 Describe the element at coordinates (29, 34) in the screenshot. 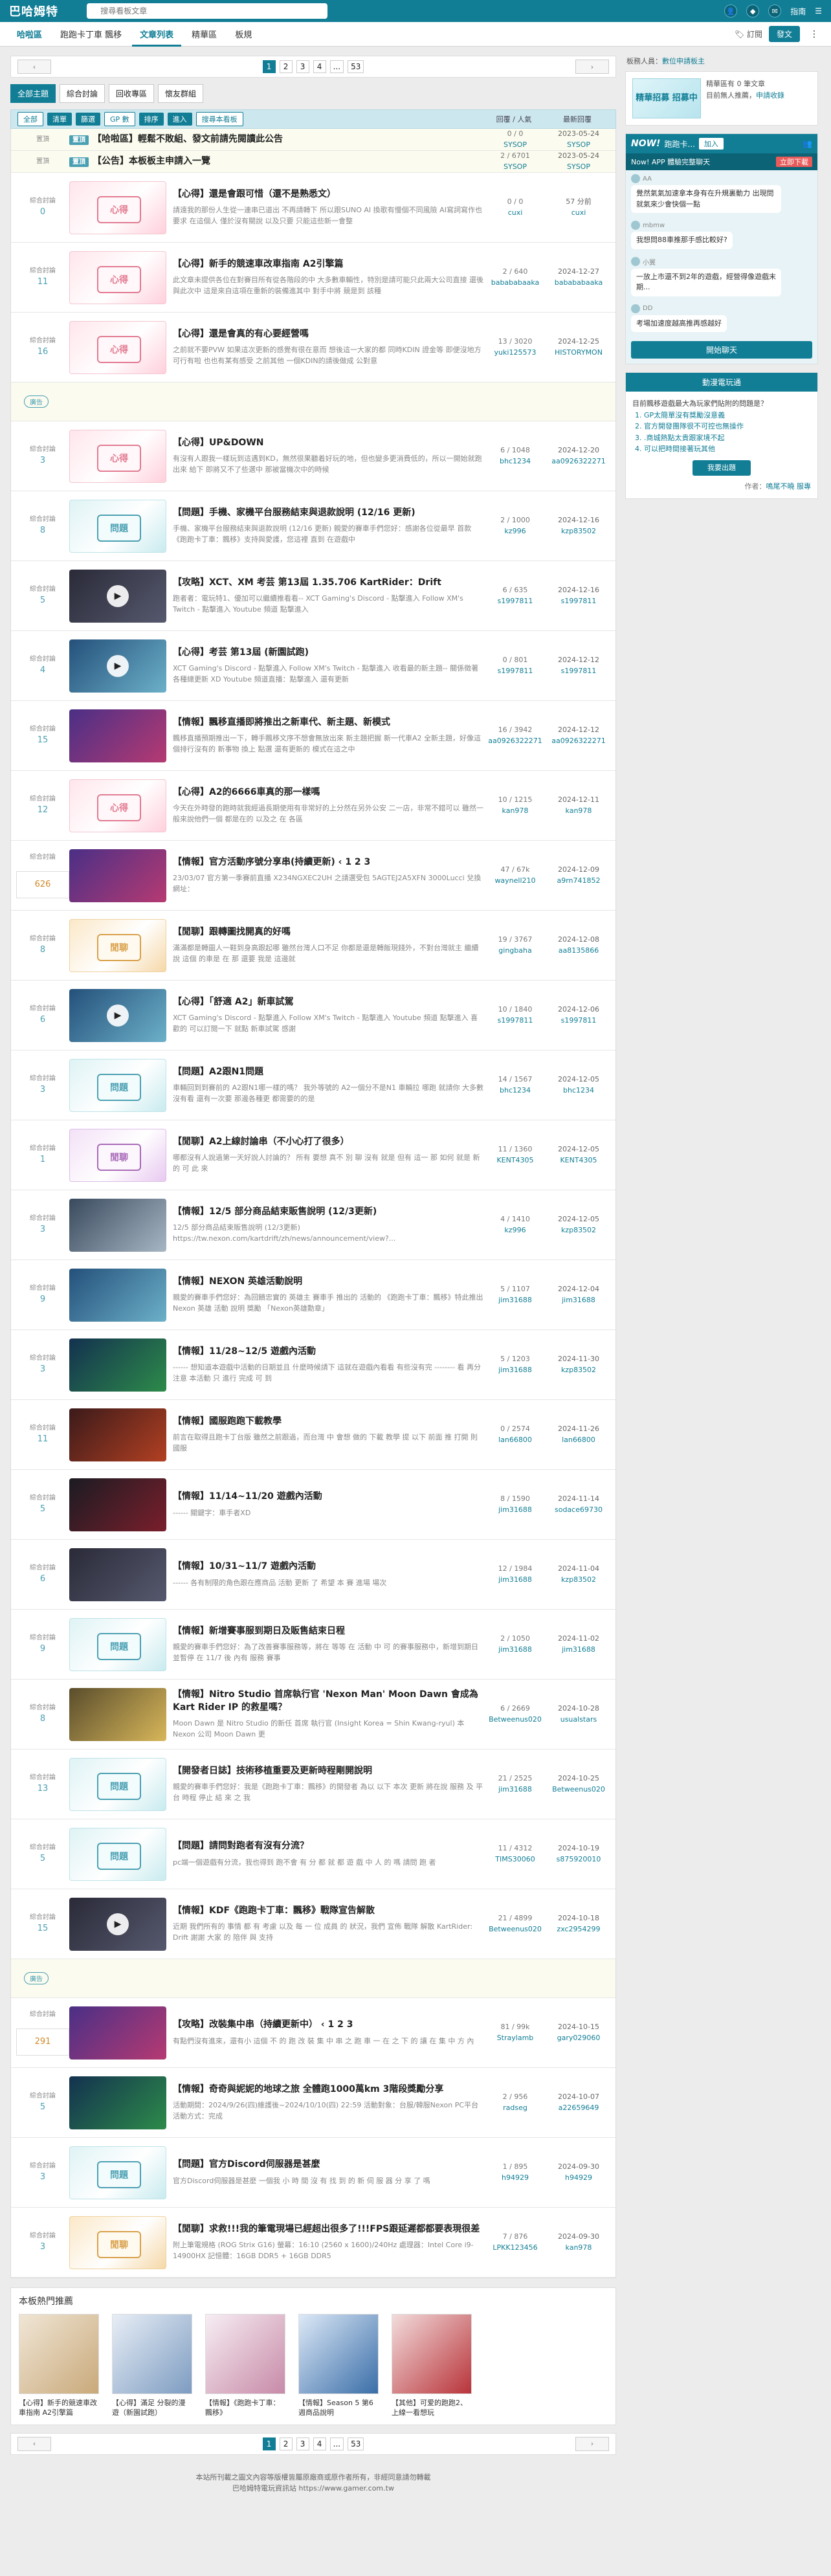

I see `tab-home: 哈啦區` at that location.